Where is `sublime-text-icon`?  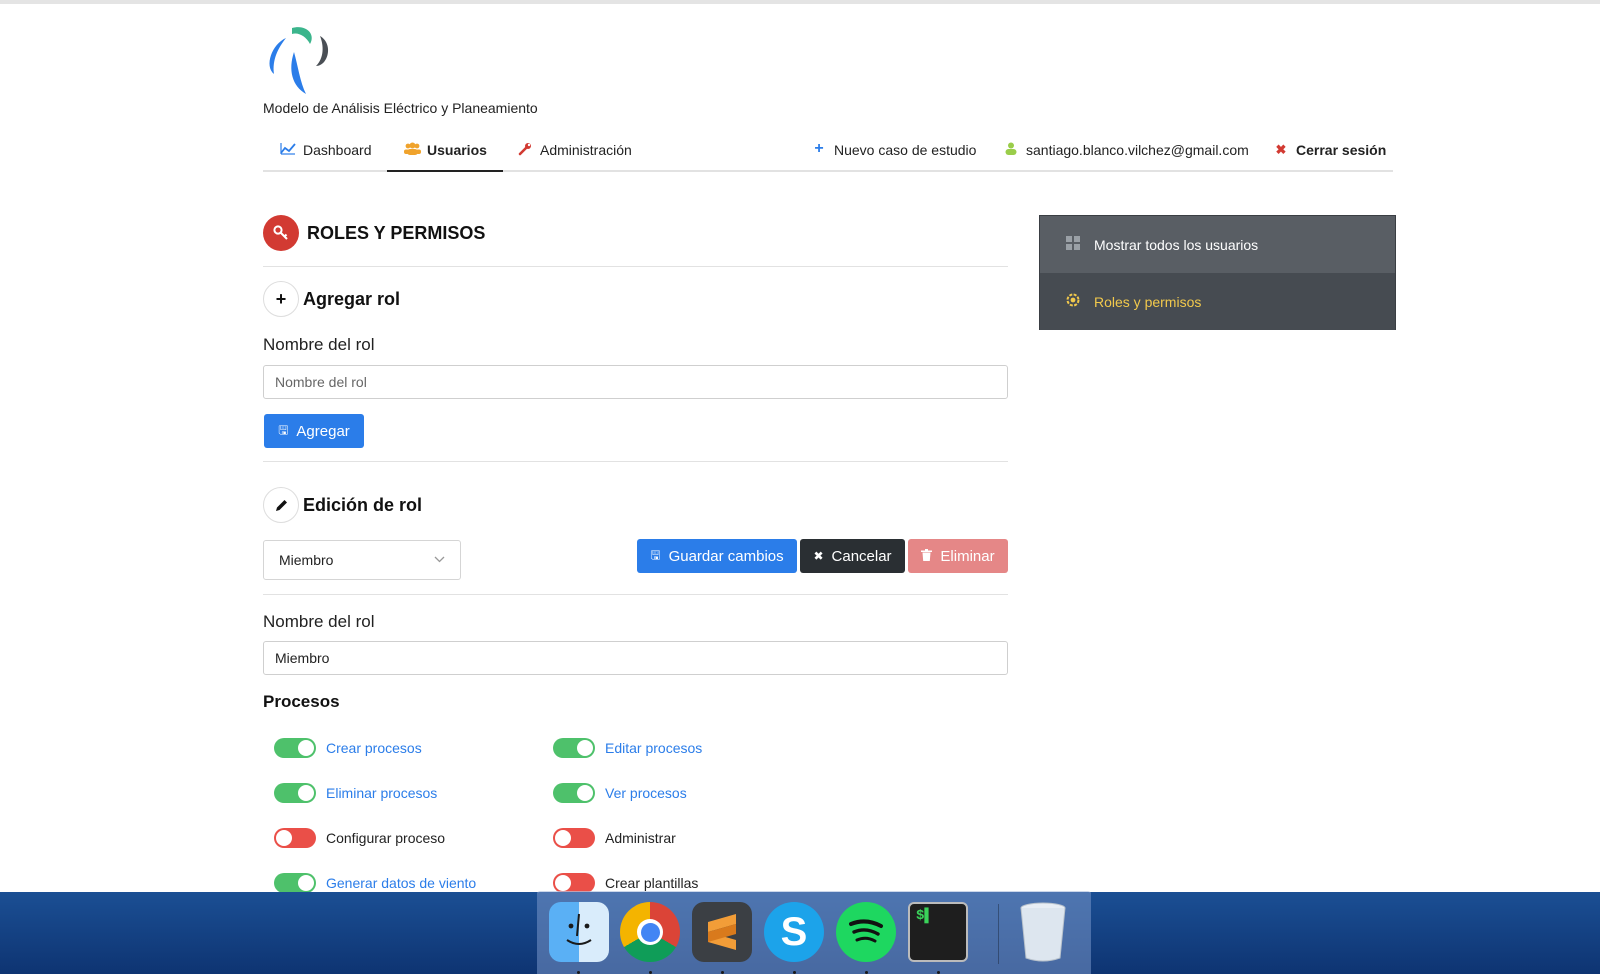 sublime-text-icon is located at coordinates (722, 932).